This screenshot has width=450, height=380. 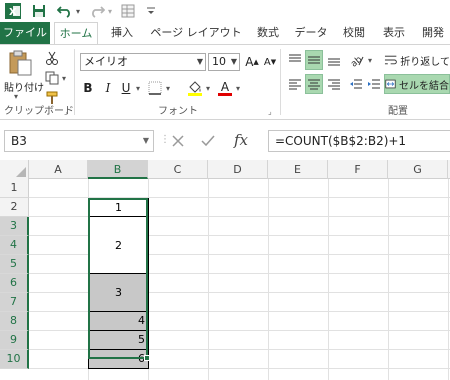 What do you see at coordinates (354, 33) in the screenshot?
I see `tab-review: 校閲` at bounding box center [354, 33].